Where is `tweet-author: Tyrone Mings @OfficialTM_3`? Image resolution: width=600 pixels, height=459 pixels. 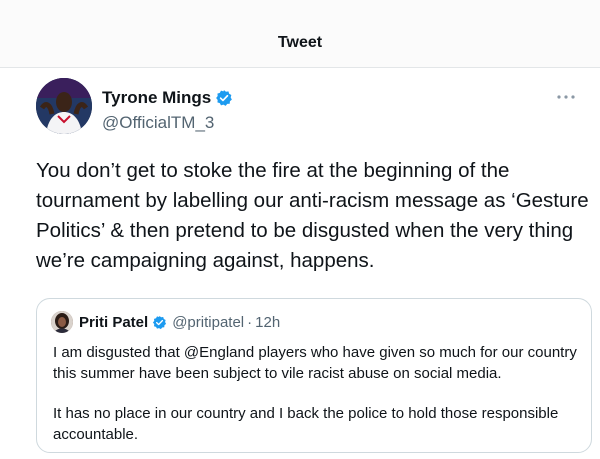
tweet-author: Tyrone Mings @OfficialTM_3 is located at coordinates (306, 108).